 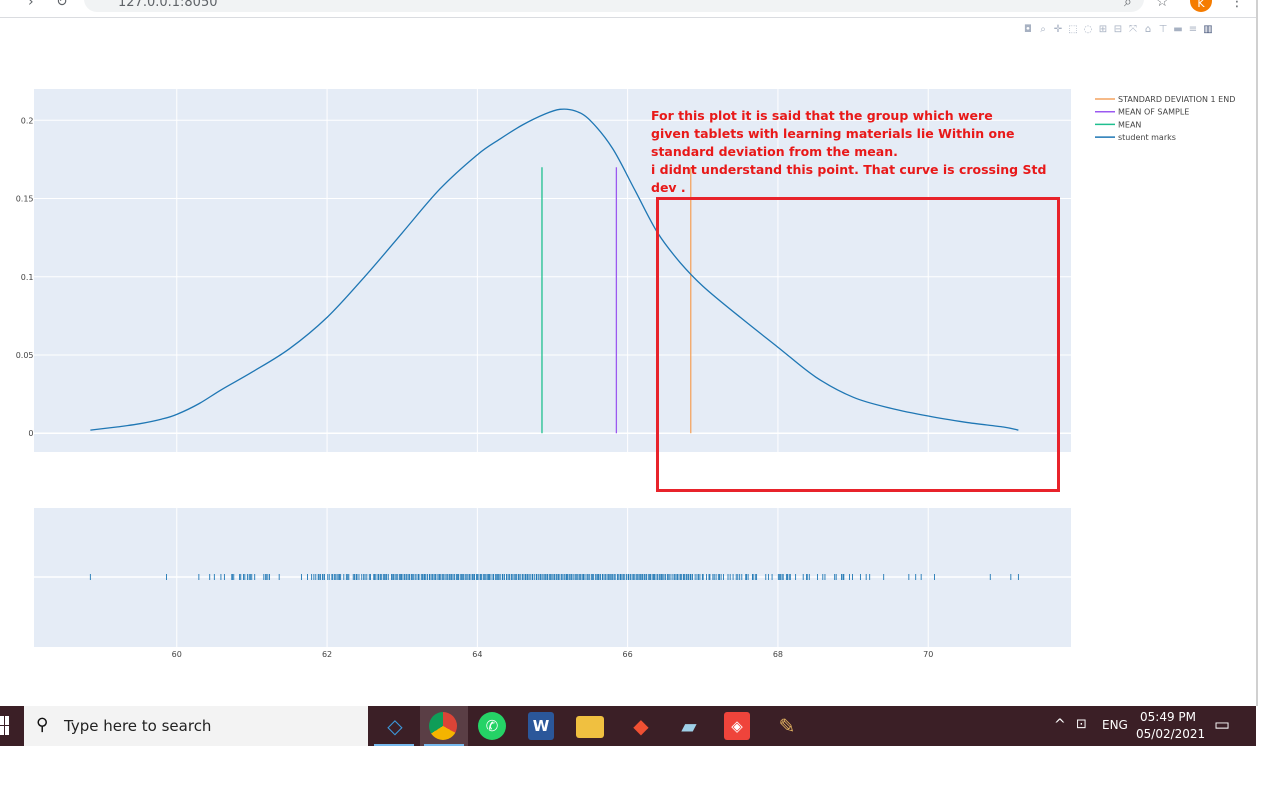 I want to click on vscode-icon: ◇, so click(x=395, y=726).